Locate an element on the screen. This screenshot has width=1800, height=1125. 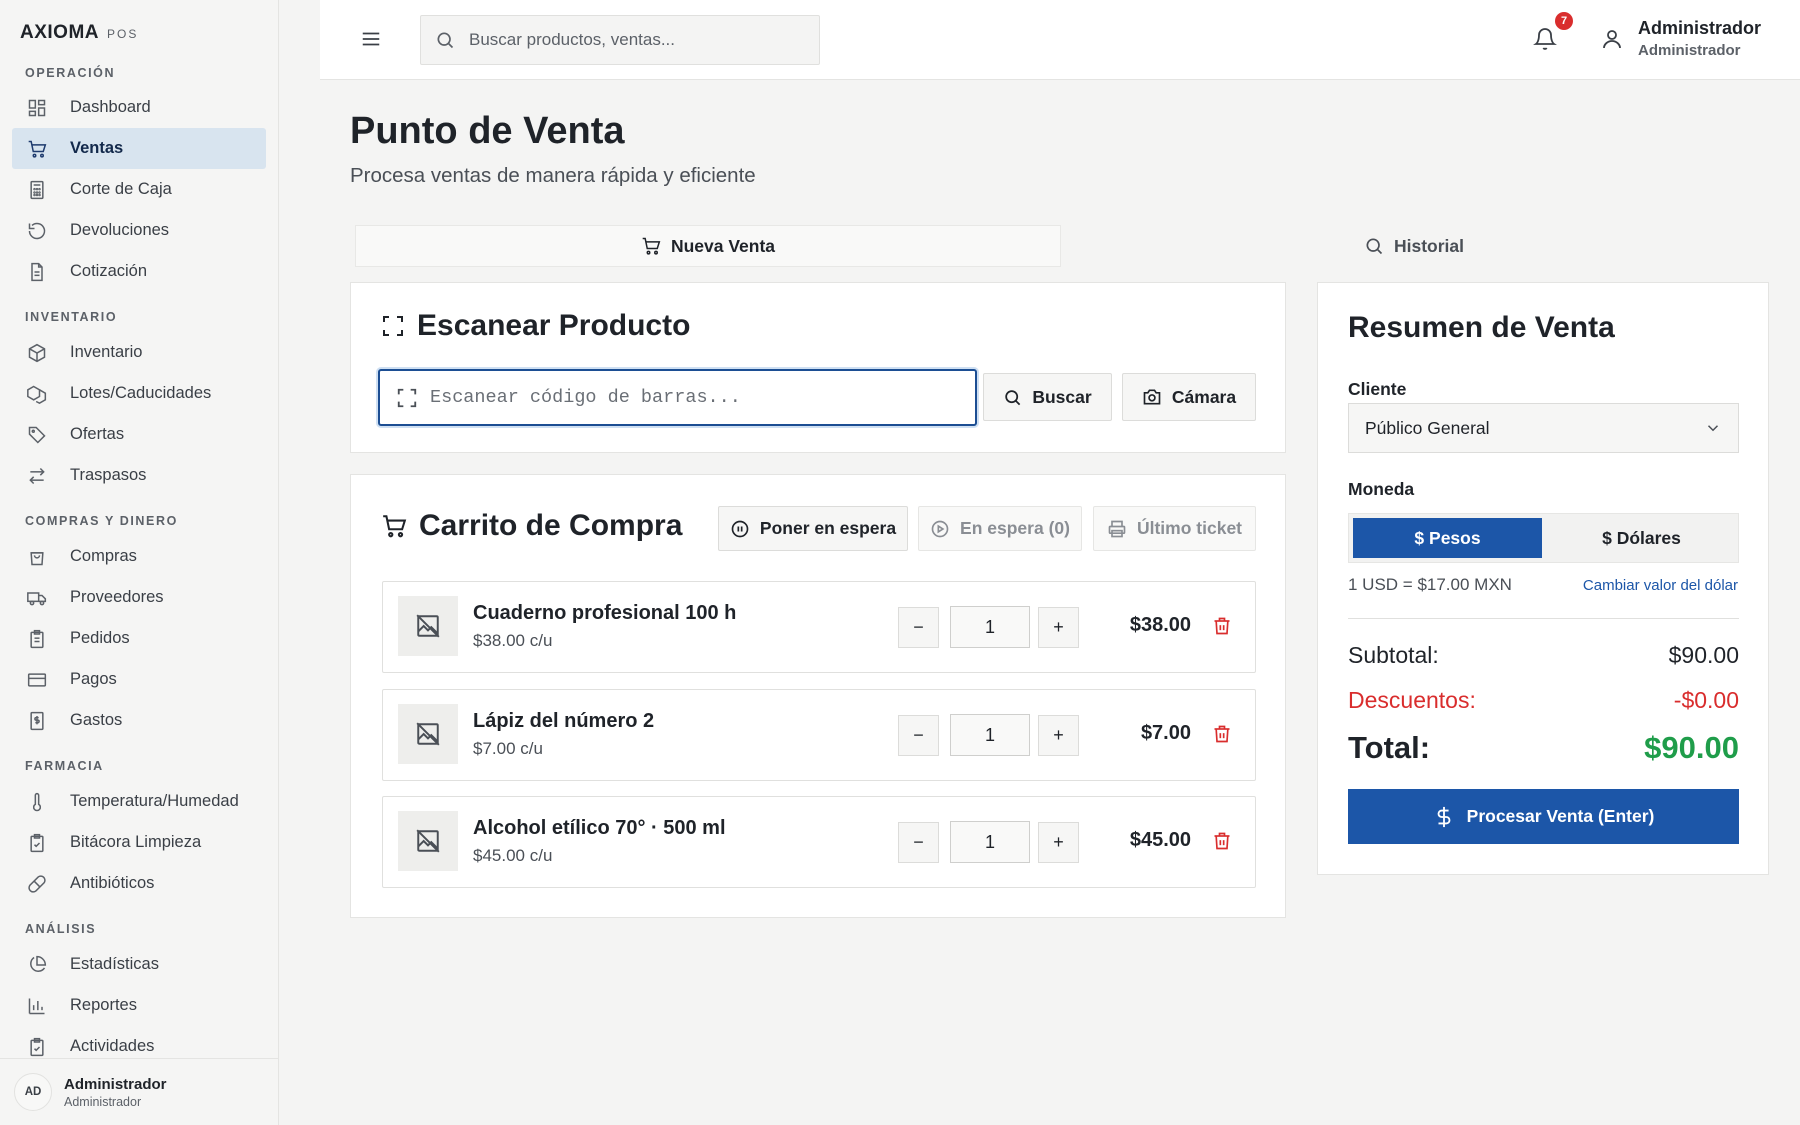
currency-label: Moneda is located at coordinates (1381, 489).